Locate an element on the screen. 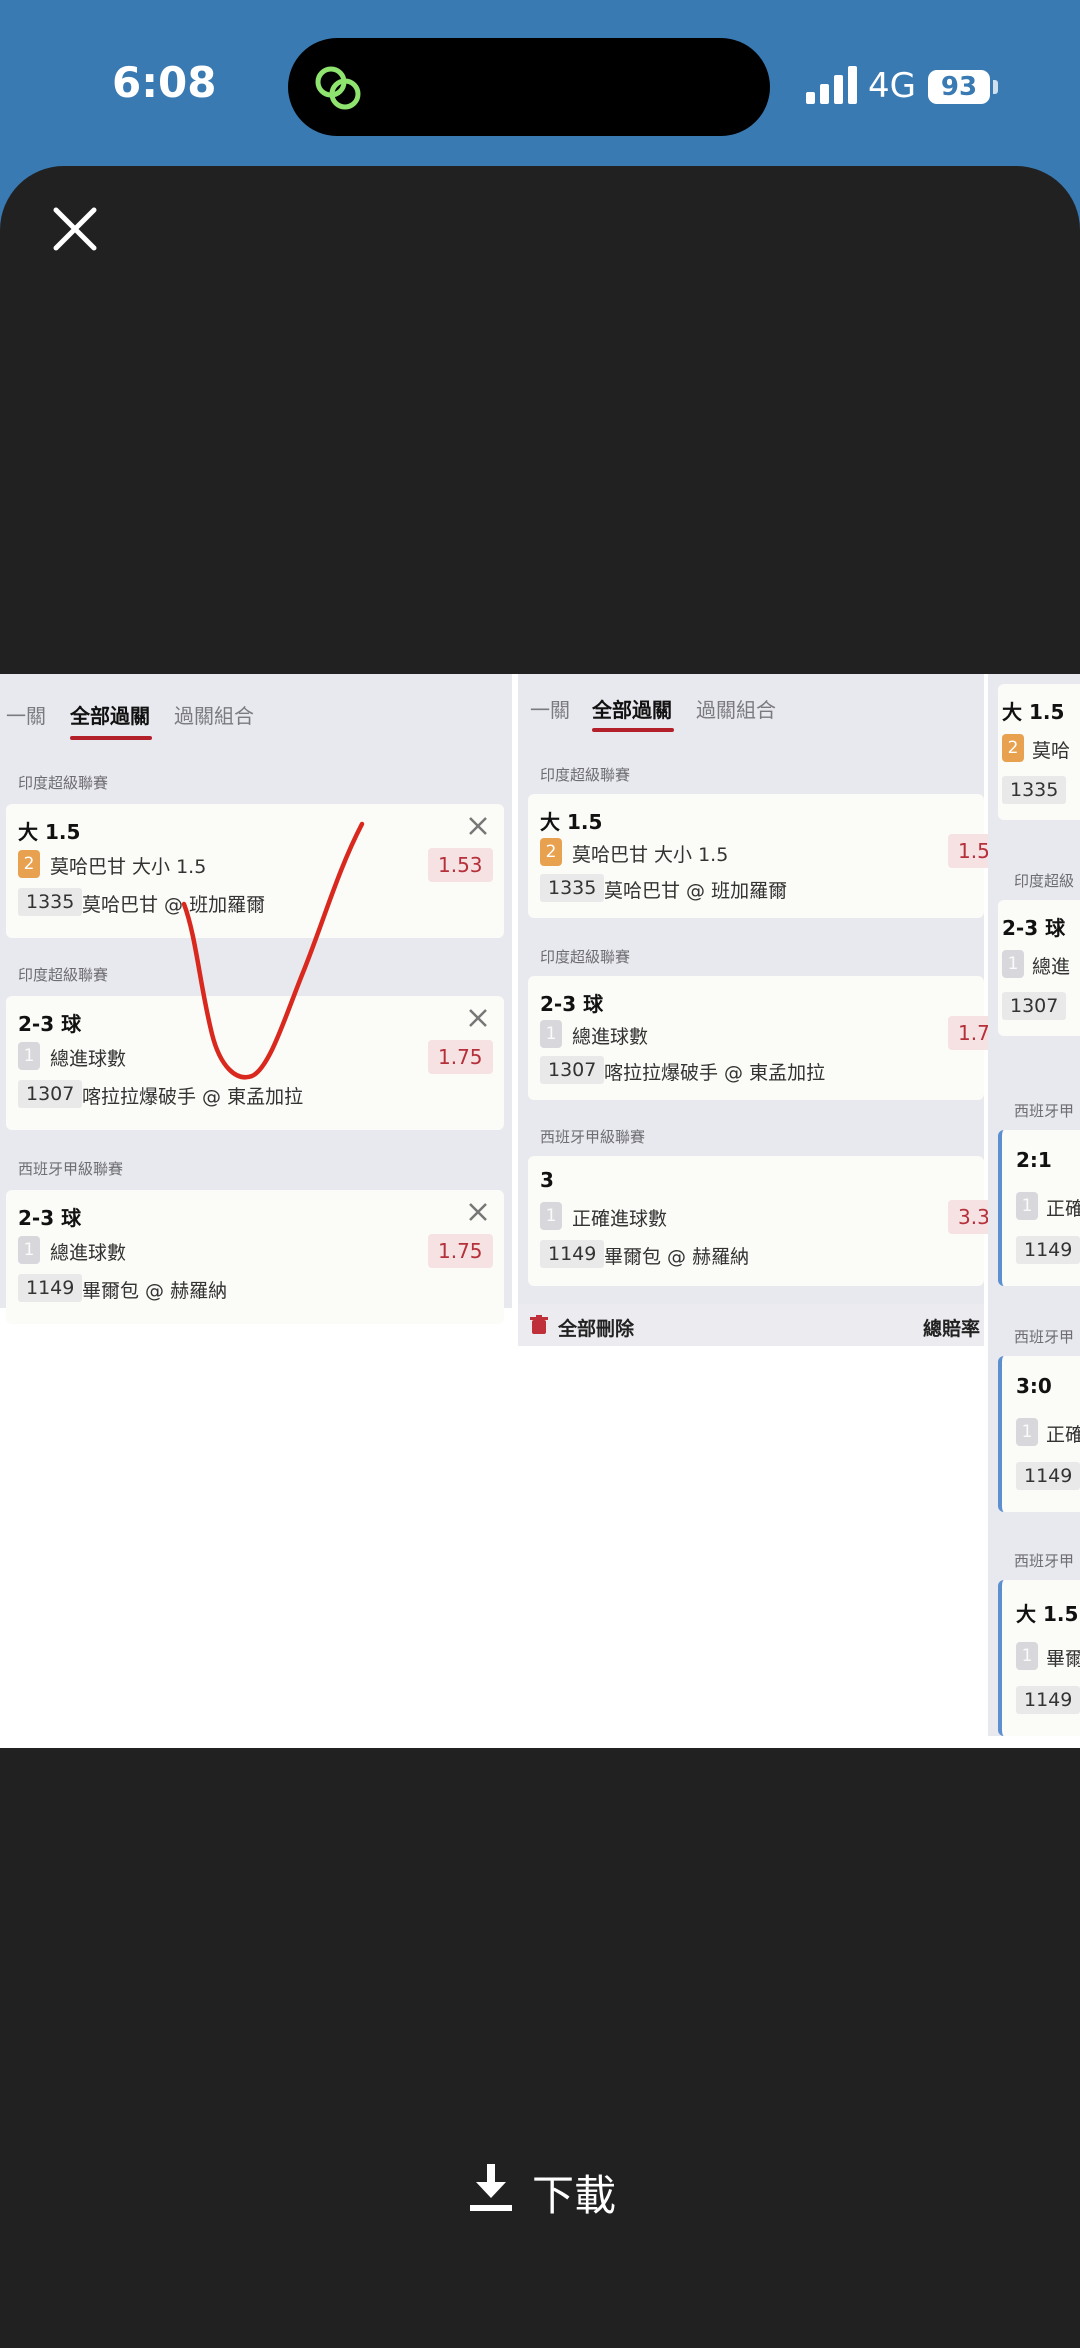 The width and height of the screenshot is (1080, 2348). download-label: 下載 is located at coordinates (574, 2195).